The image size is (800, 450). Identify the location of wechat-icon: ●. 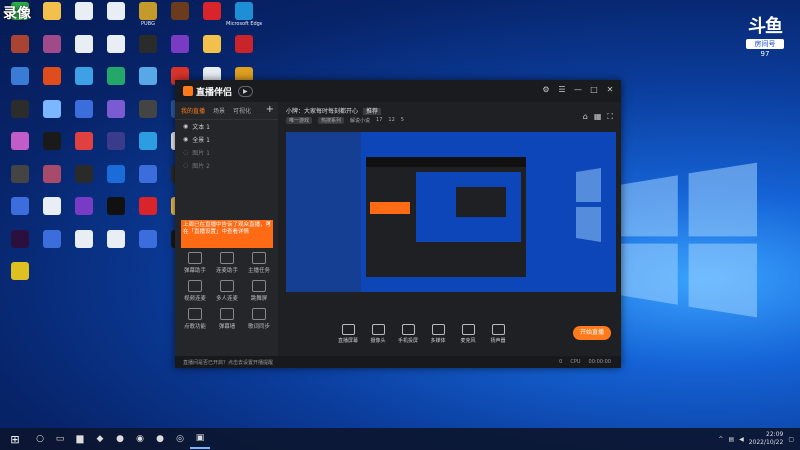
(160, 439).